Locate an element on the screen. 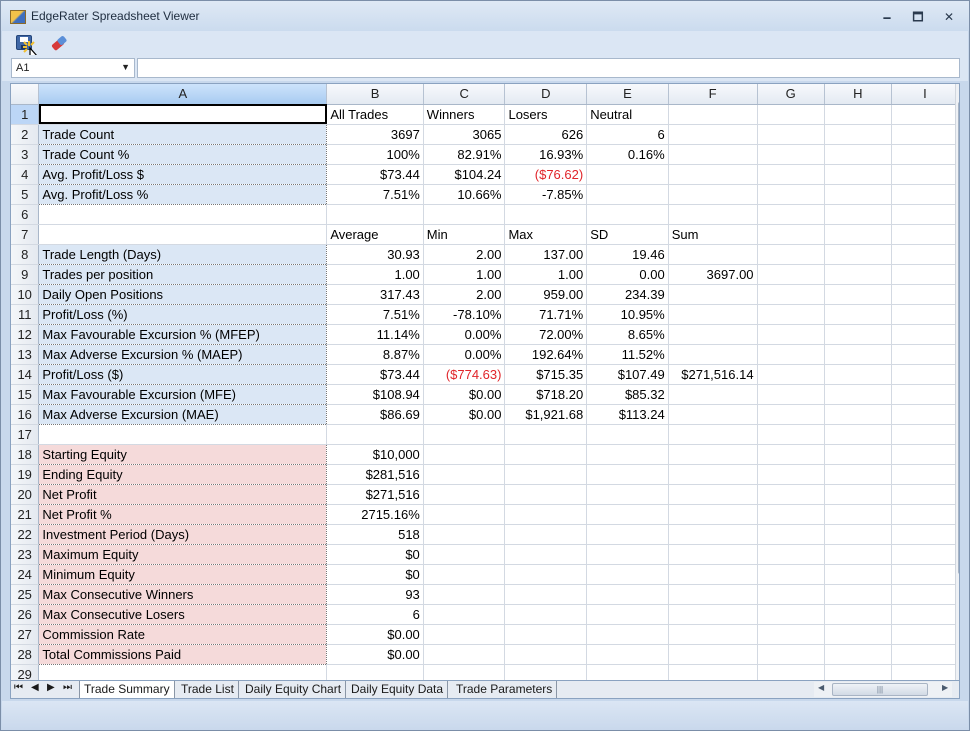 The width and height of the screenshot is (970, 731). sheet-tab-trade-parameters: Trade Parameters is located at coordinates (505, 689).